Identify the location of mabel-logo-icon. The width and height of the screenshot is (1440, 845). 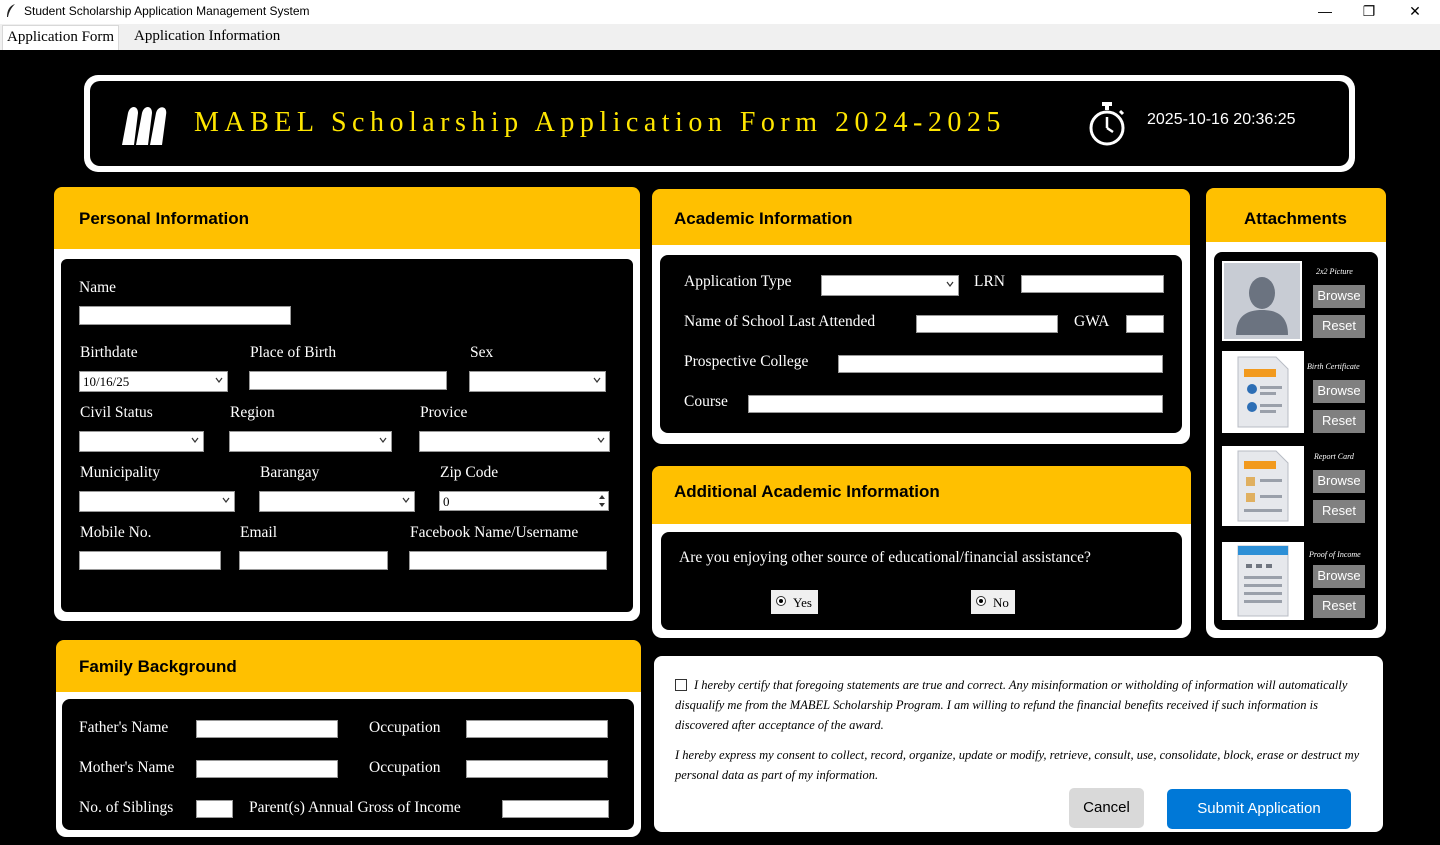
(144, 126).